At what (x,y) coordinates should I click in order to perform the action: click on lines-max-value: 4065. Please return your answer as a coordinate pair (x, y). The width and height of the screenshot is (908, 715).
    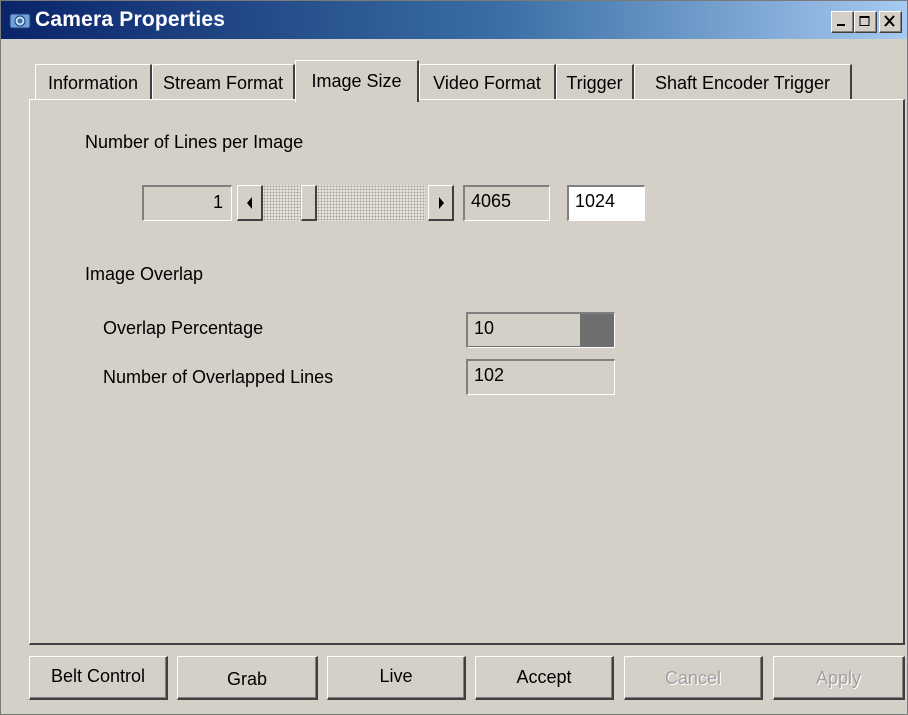
    Looking at the image, I should click on (491, 201).